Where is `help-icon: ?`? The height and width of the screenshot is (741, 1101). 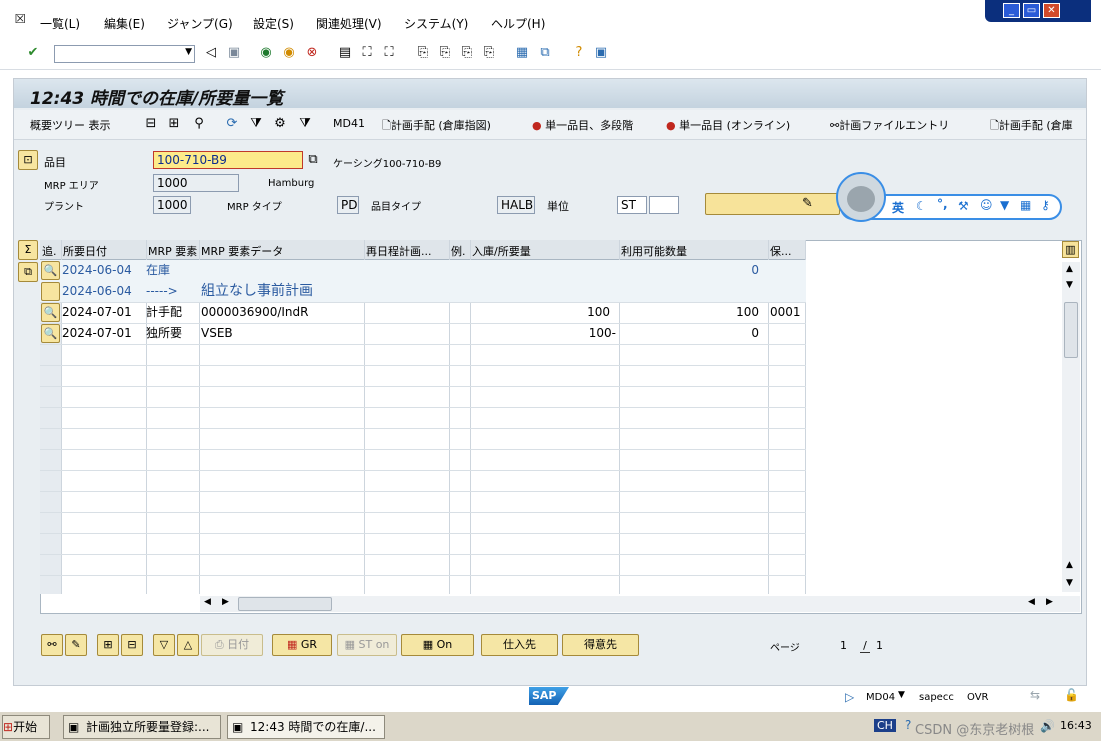 help-icon: ? is located at coordinates (579, 53).